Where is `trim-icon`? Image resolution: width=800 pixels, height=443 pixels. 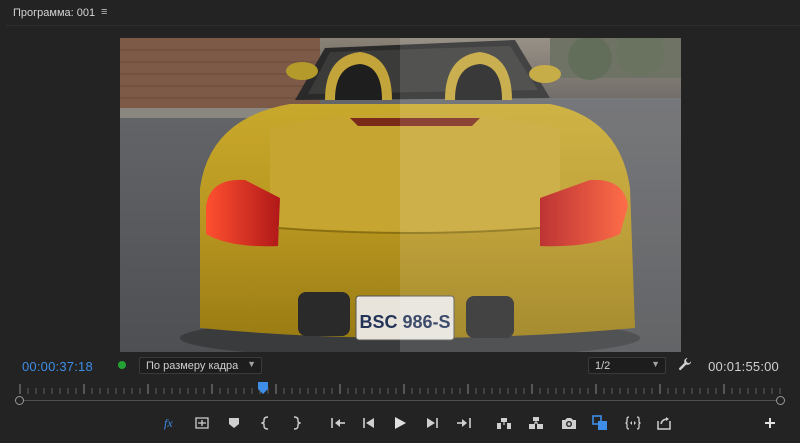 trim-icon is located at coordinates (633, 423).